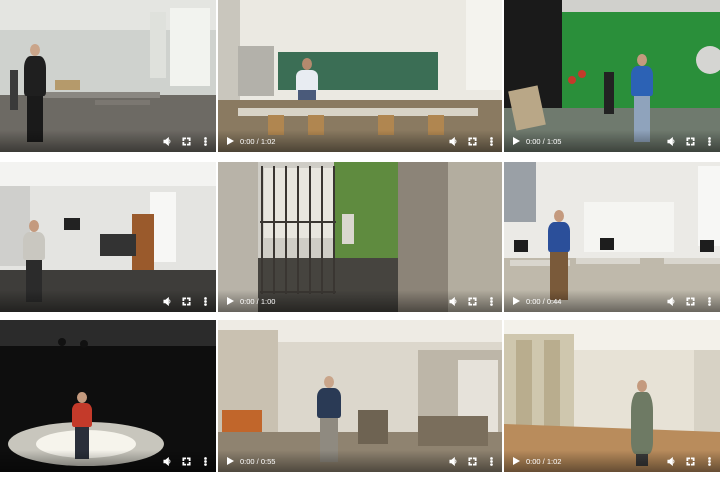 The image size is (720, 480). Describe the element at coordinates (360, 76) in the screenshot. I see `video-tile-classroom-chalkboard: 0:00 / 1:02` at that location.